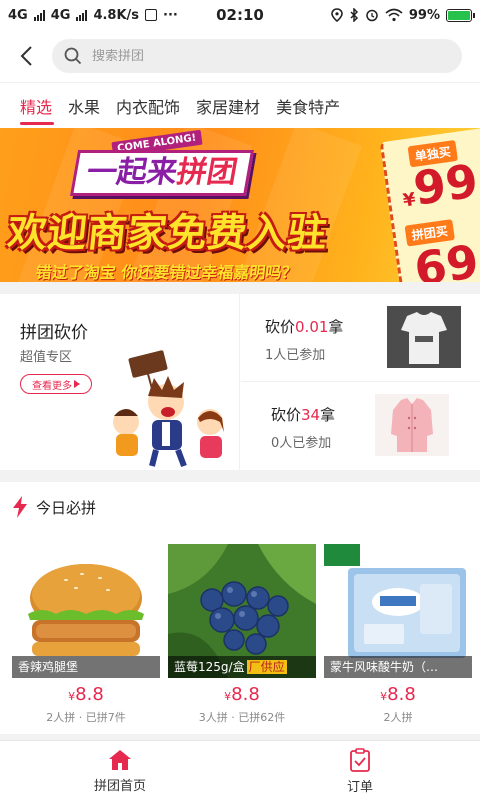 Image resolution: width=480 pixels, height=800 pixels. What do you see at coordinates (460, 15) in the screenshot?
I see `battery-icon` at bounding box center [460, 15].